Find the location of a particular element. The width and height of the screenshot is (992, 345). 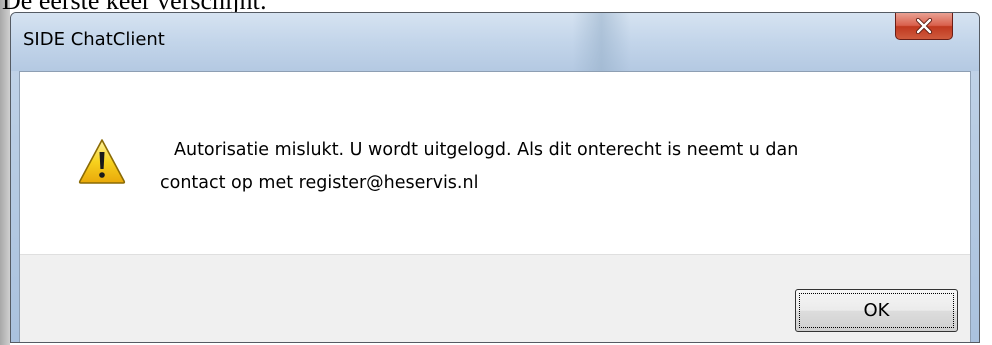

close-button is located at coordinates (924, 26).